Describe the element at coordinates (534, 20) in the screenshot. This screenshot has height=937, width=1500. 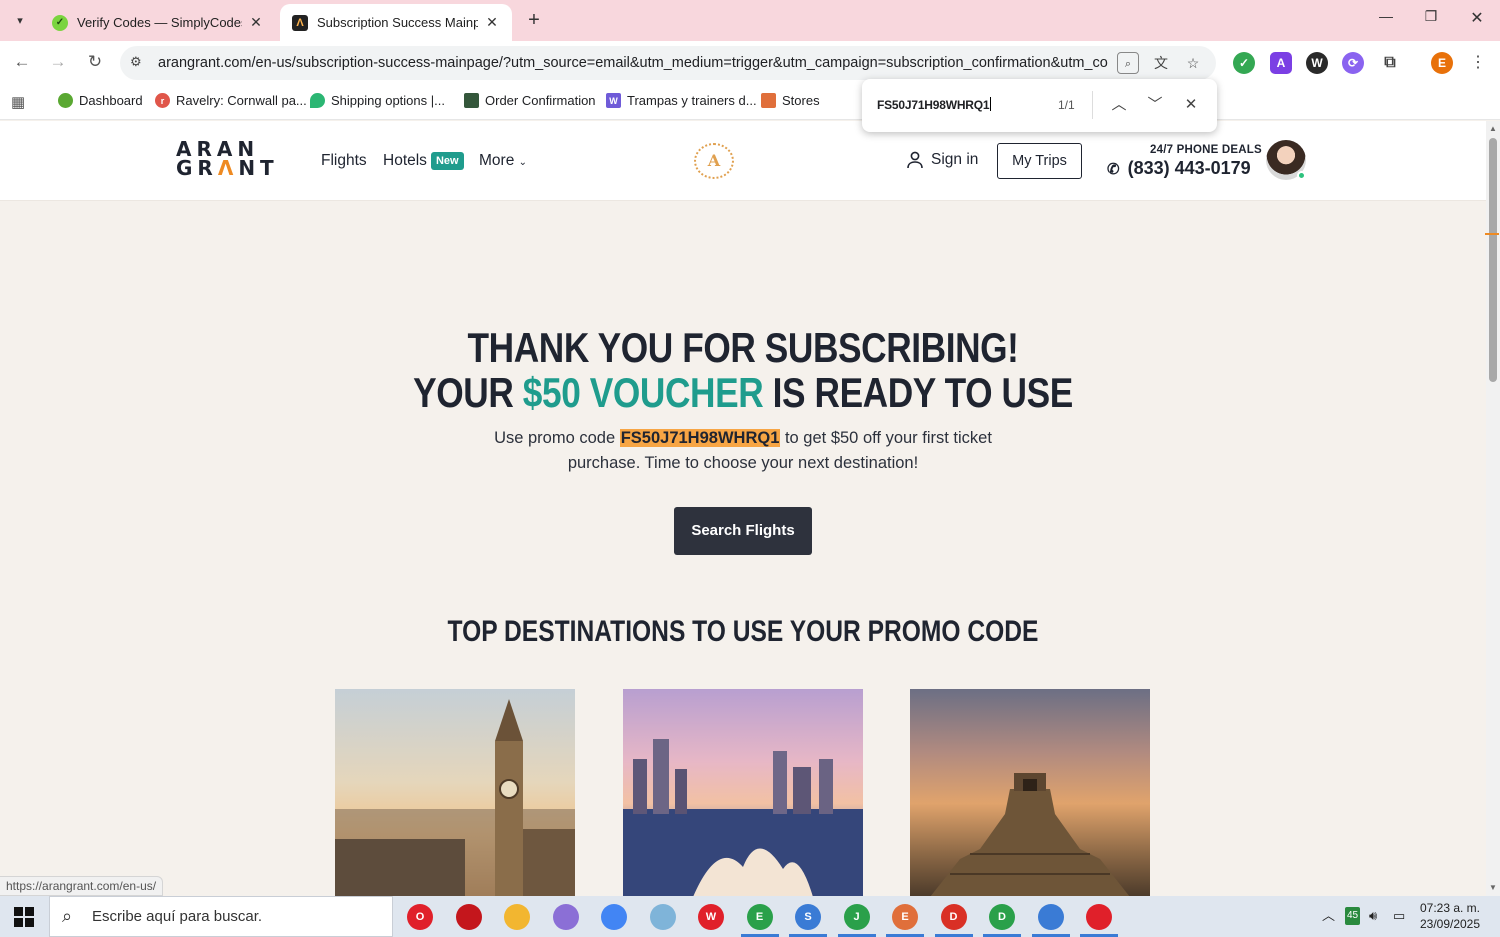
I see `new-tab-button: +` at that location.